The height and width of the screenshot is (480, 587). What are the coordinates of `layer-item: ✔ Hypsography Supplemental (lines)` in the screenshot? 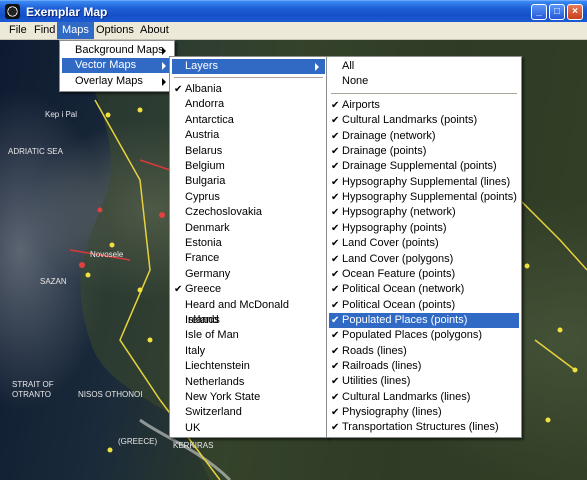 It's located at (424, 182).